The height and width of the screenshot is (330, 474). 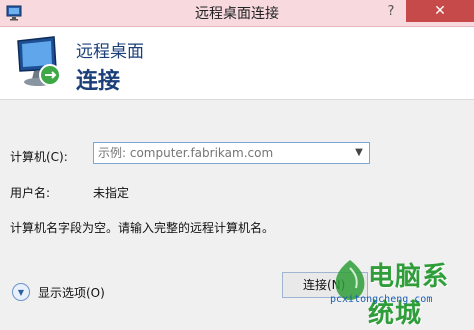 I want to click on username-label: 用户名:, so click(x=30, y=193).